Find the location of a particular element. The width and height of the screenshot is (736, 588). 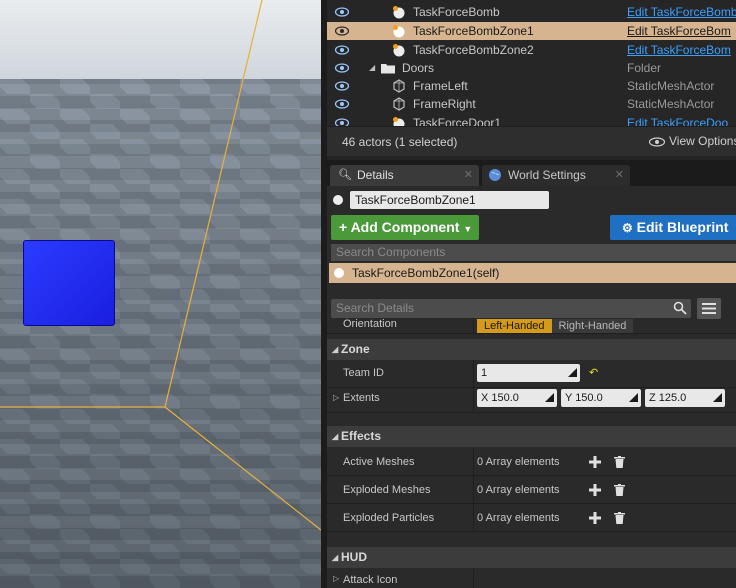

globe-icon is located at coordinates (495, 175).